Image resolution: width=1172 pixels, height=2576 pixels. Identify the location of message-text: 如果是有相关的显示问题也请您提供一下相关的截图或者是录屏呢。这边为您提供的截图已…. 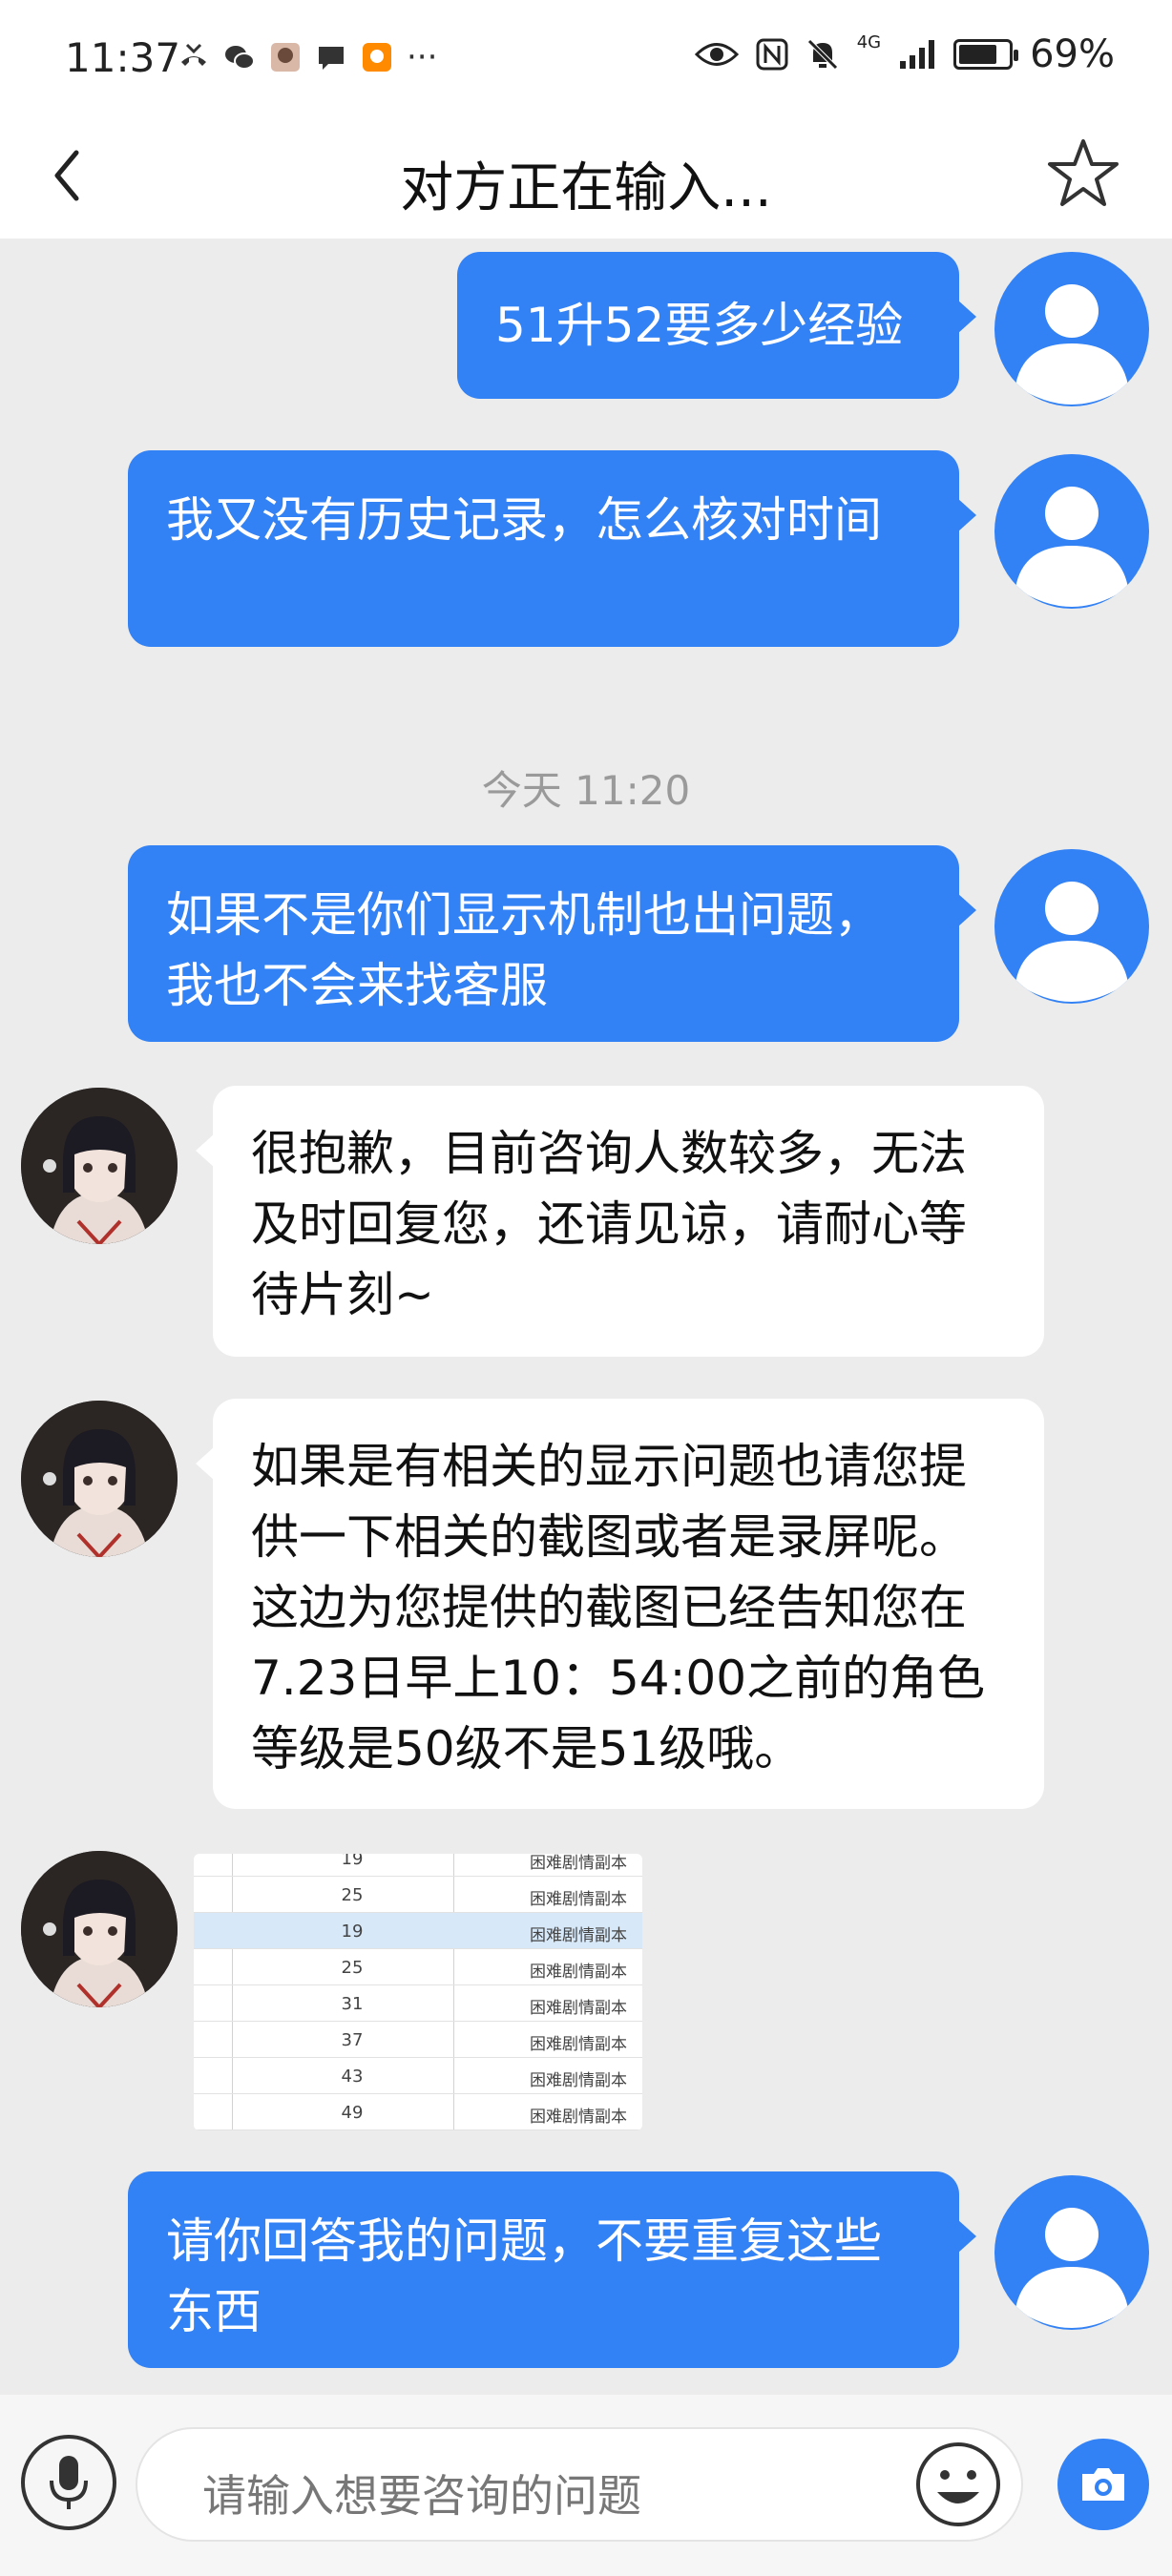
(618, 1607).